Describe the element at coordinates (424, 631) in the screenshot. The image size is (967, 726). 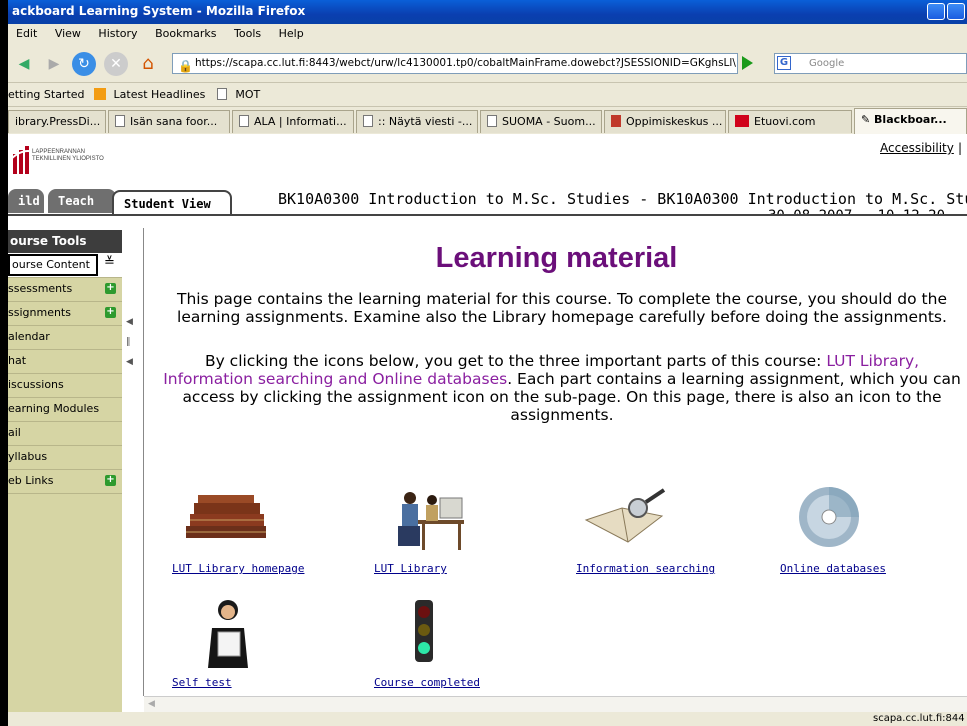
I see `traffic-light-icon` at that location.